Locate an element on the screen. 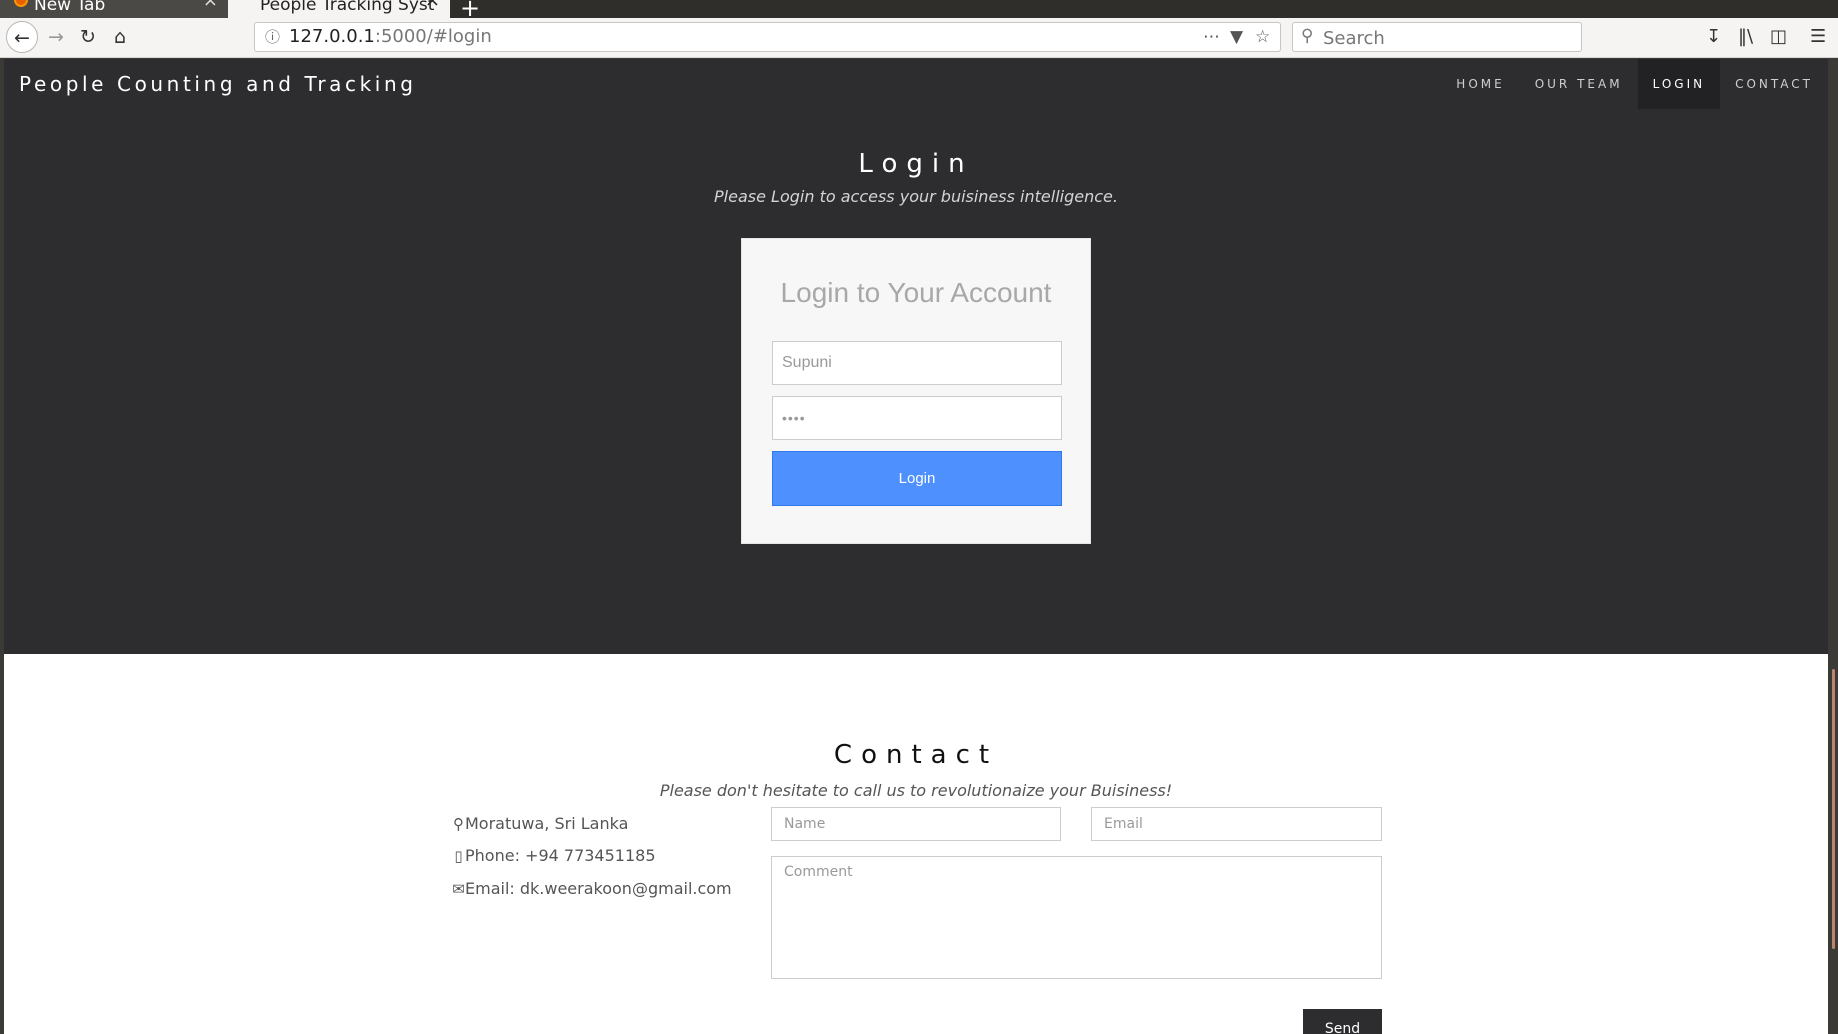 This screenshot has height=1034, width=1838. menu-icon: ☰ is located at coordinates (1818, 36).